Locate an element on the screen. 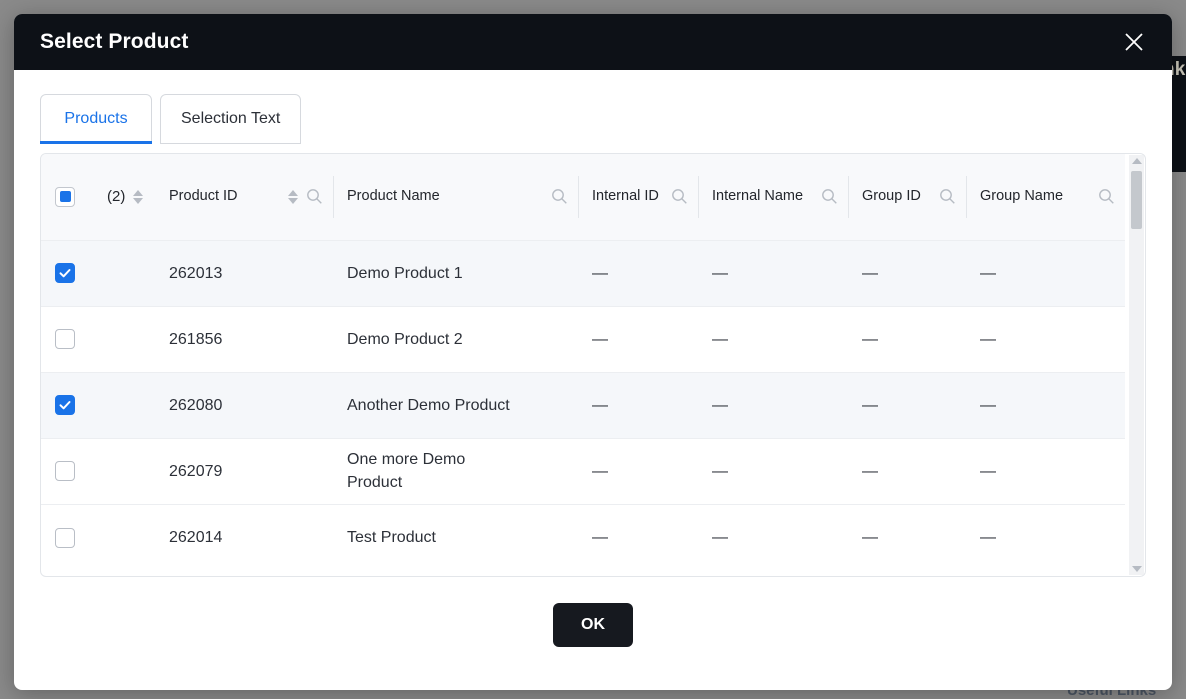 This screenshot has width=1186, height=699. search-internal-id-icon is located at coordinates (679, 196).